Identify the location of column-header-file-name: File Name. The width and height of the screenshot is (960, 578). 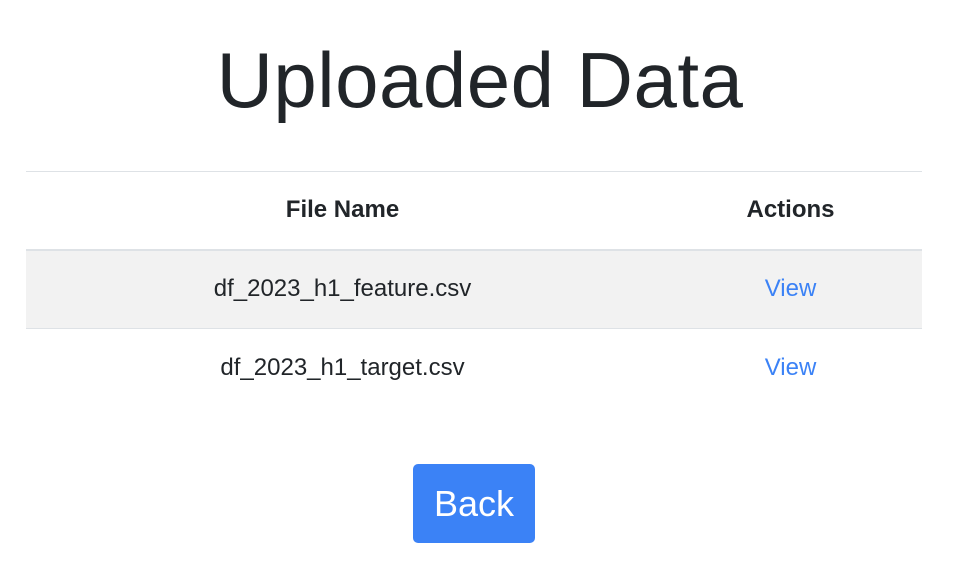
(342, 210).